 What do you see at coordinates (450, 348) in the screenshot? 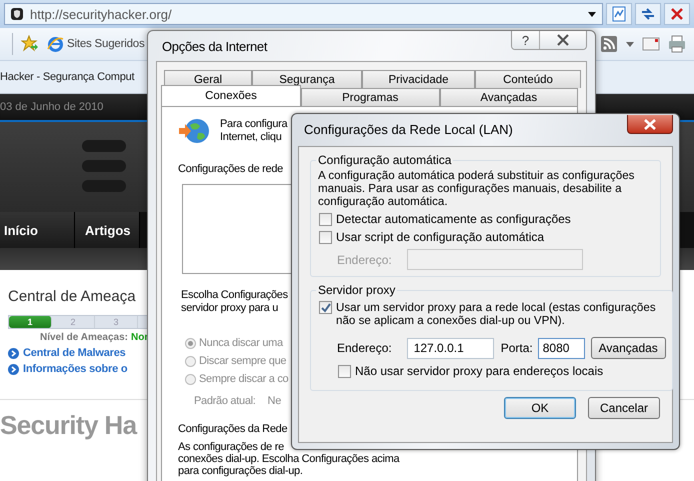
I see `proxy-address-field: 127.0.0.1` at bounding box center [450, 348].